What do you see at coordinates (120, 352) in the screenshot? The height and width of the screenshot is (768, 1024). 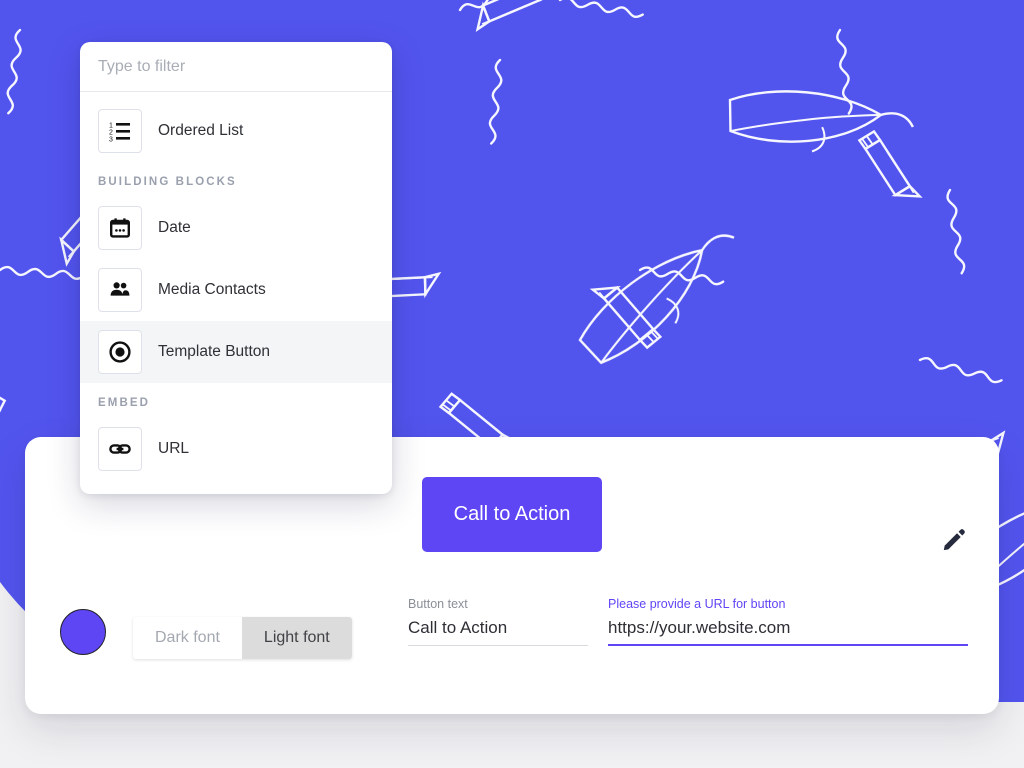 I see `radio-target-icon` at bounding box center [120, 352].